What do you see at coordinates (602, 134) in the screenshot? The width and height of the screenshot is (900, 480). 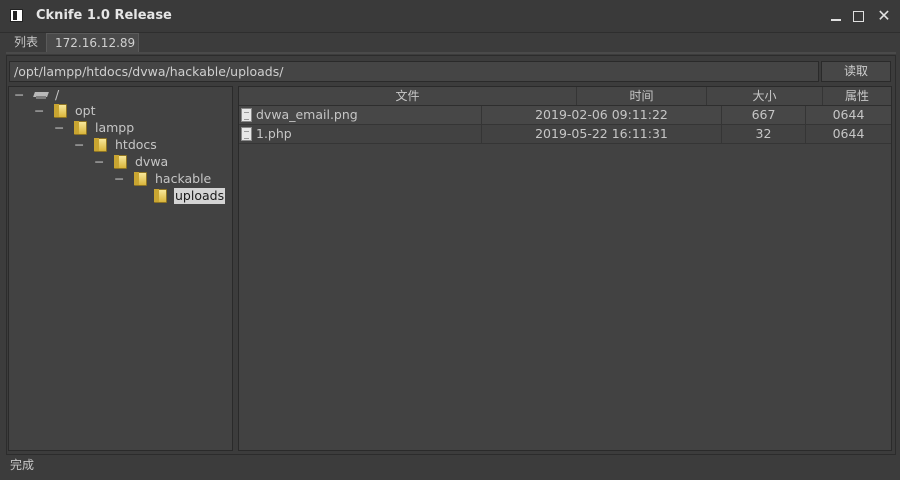 I see `file-time: 2019-05-22 16:11:31` at bounding box center [602, 134].